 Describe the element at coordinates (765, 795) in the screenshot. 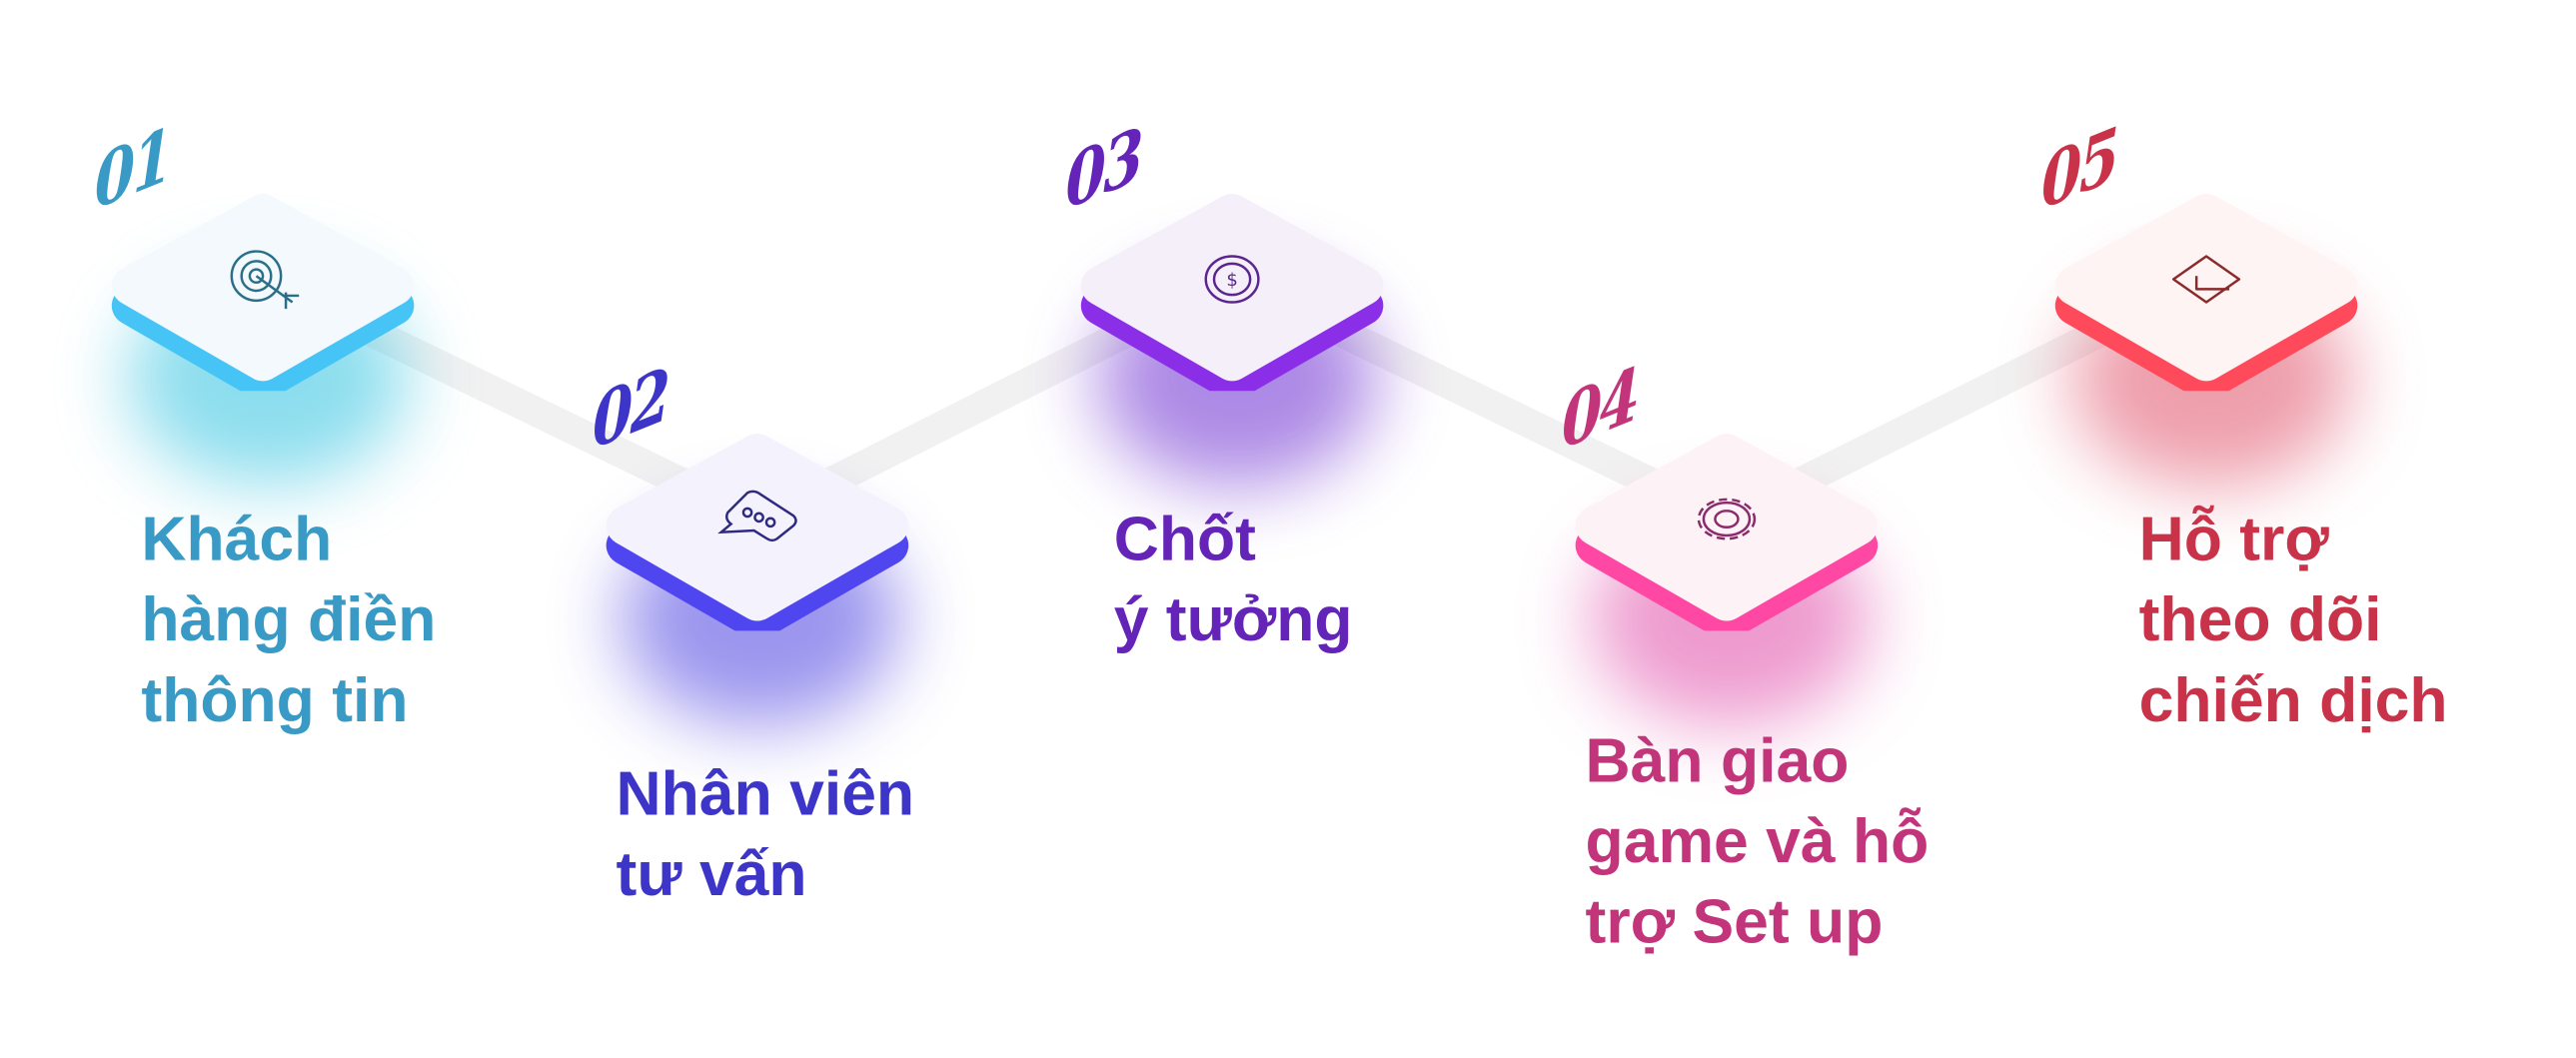

I see `label-line: Nhân viên` at that location.